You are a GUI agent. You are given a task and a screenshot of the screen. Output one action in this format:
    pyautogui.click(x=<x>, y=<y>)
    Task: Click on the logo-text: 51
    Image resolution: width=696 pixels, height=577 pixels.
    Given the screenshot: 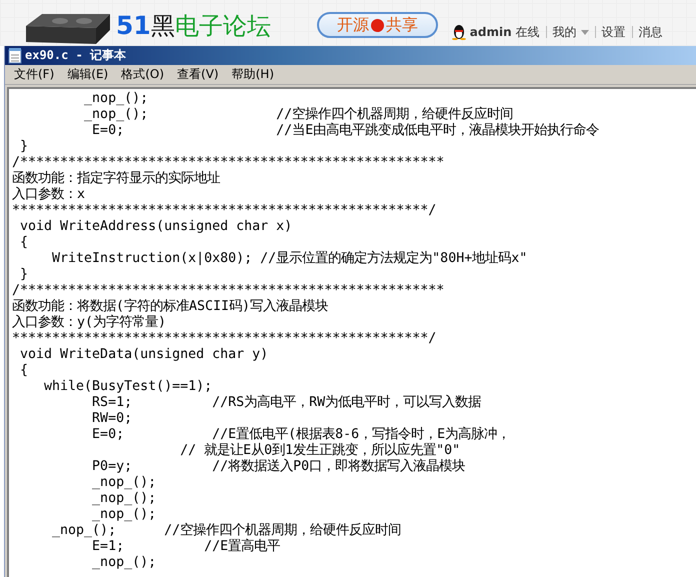 What is the action you would take?
    pyautogui.click(x=133, y=25)
    